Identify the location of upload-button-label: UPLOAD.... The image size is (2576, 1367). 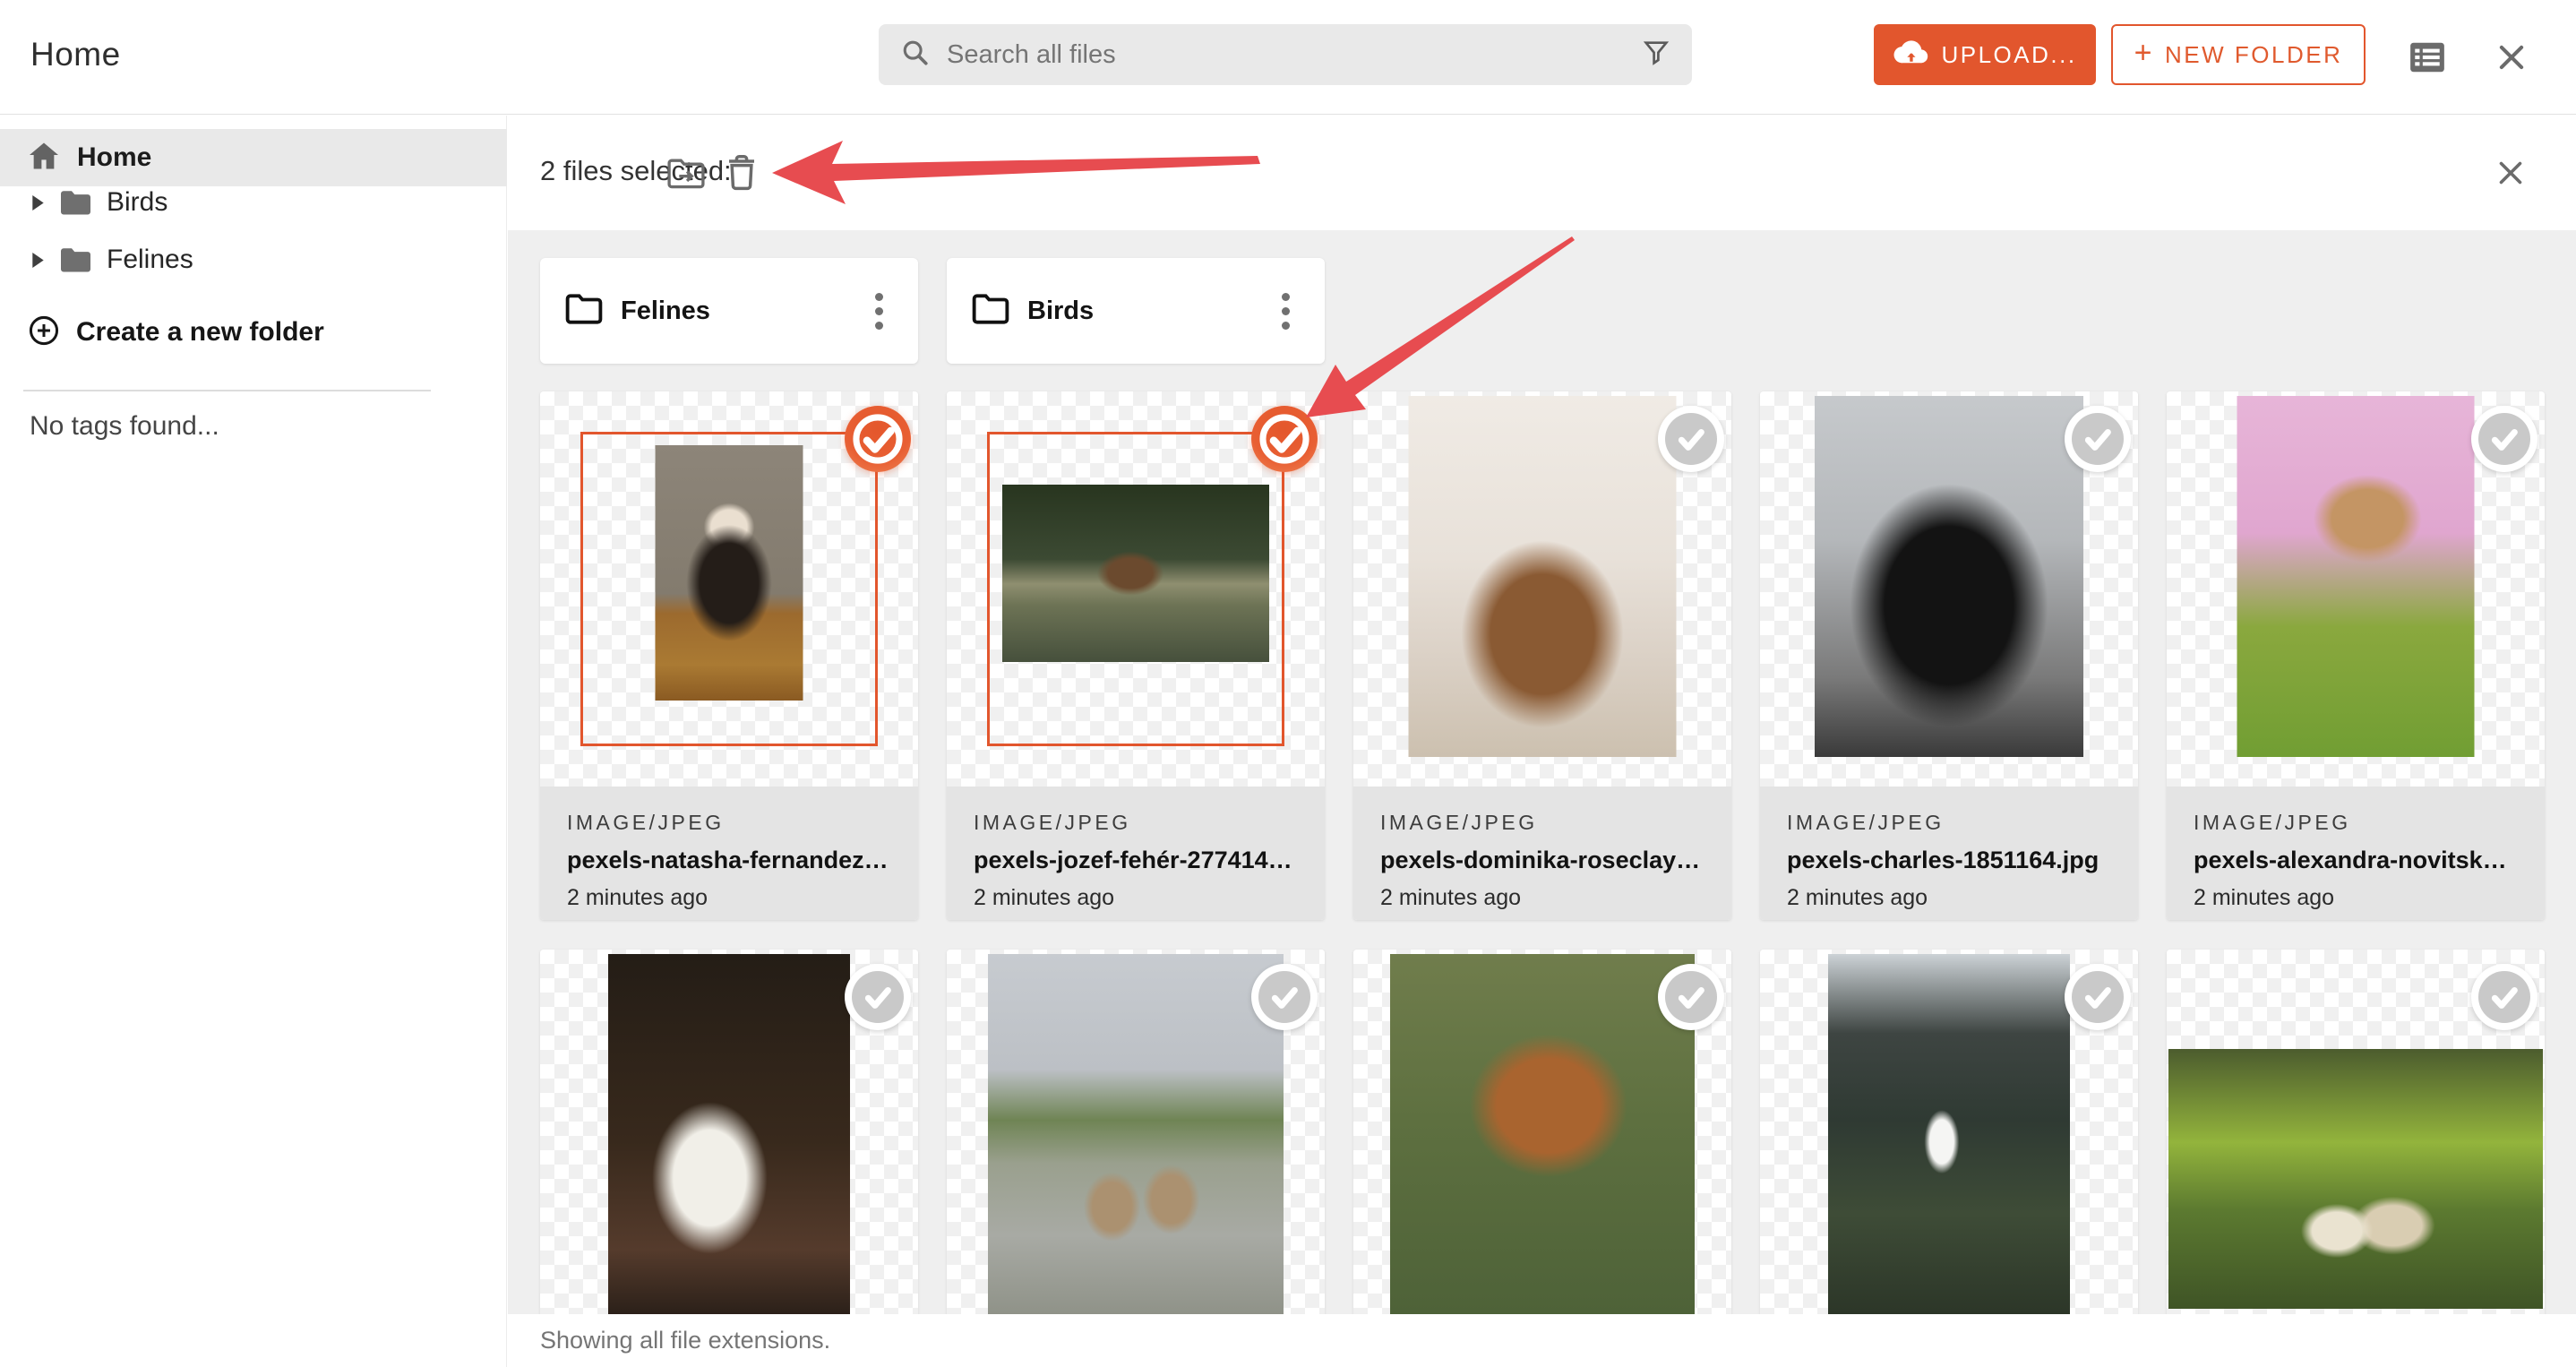
(2009, 54).